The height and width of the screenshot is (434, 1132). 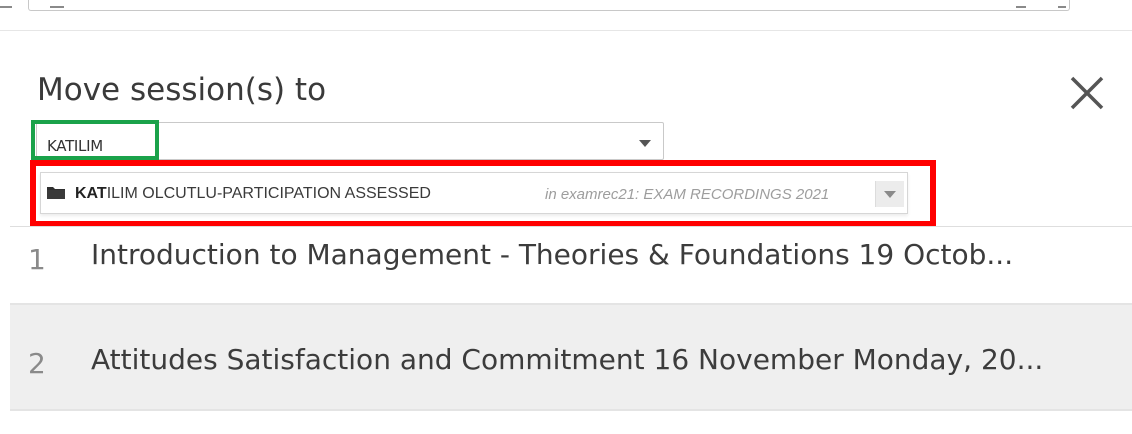 I want to click on folder-result-name: KATILIM OLCUTLU-PARTICIPATION ASSESSED, so click(x=253, y=194).